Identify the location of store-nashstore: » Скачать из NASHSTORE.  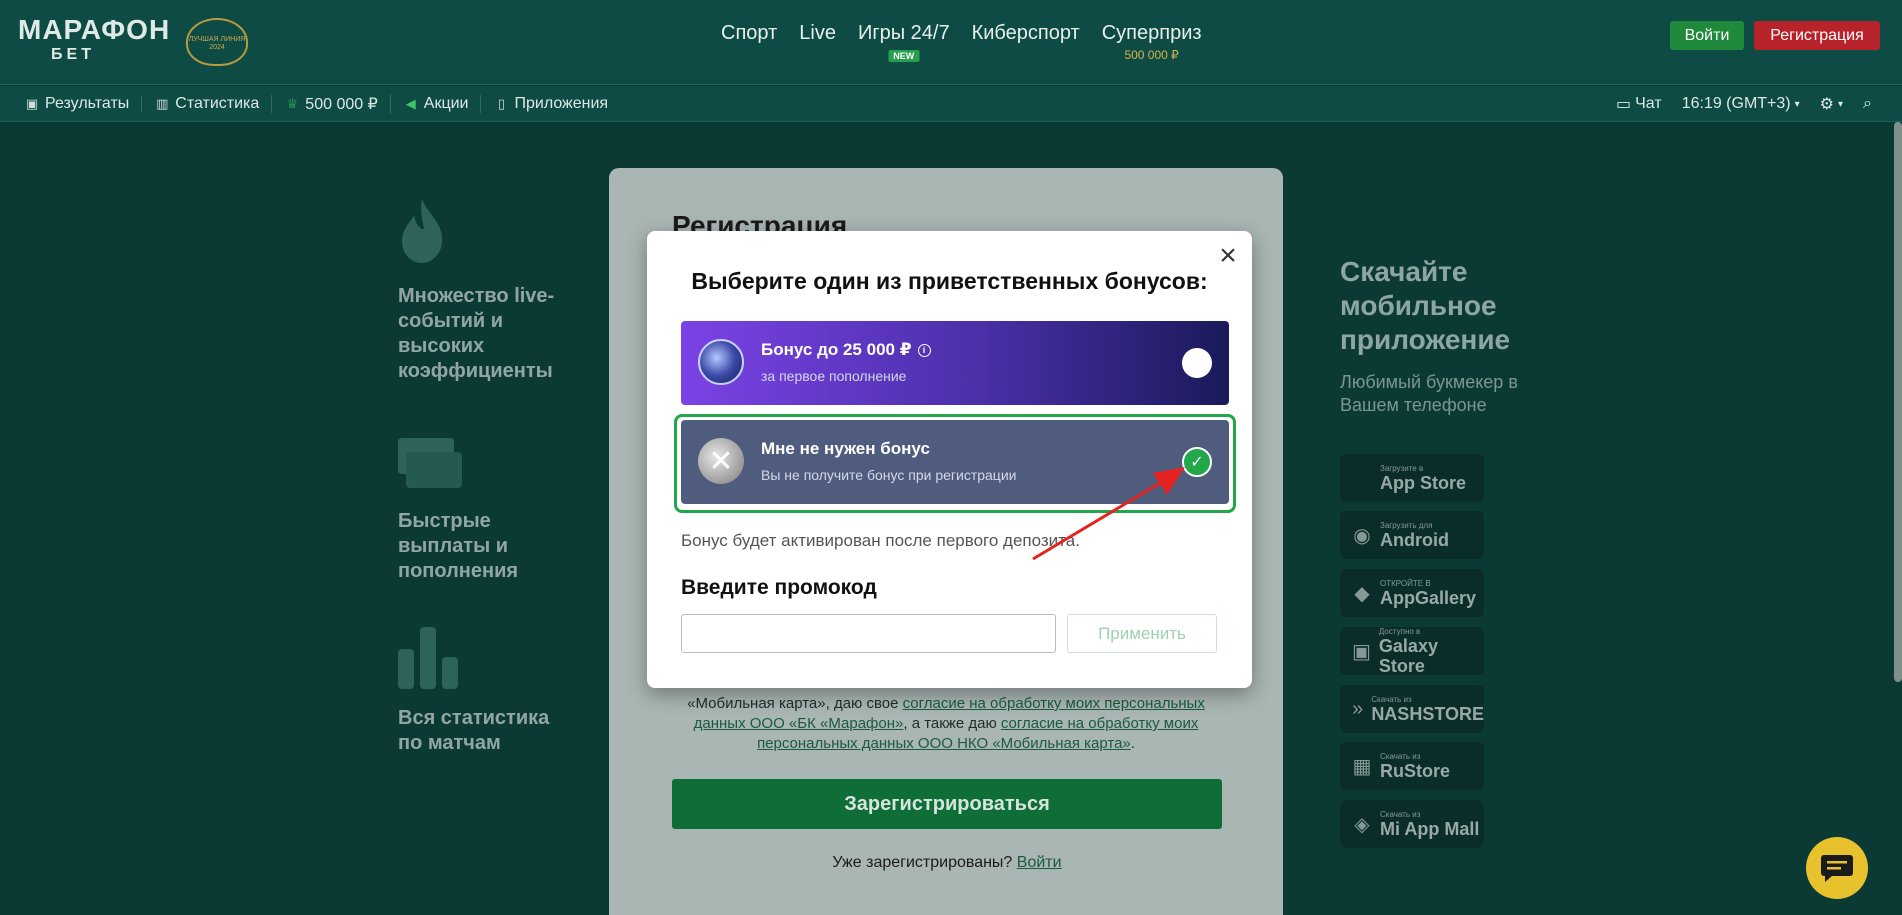
(1412, 709).